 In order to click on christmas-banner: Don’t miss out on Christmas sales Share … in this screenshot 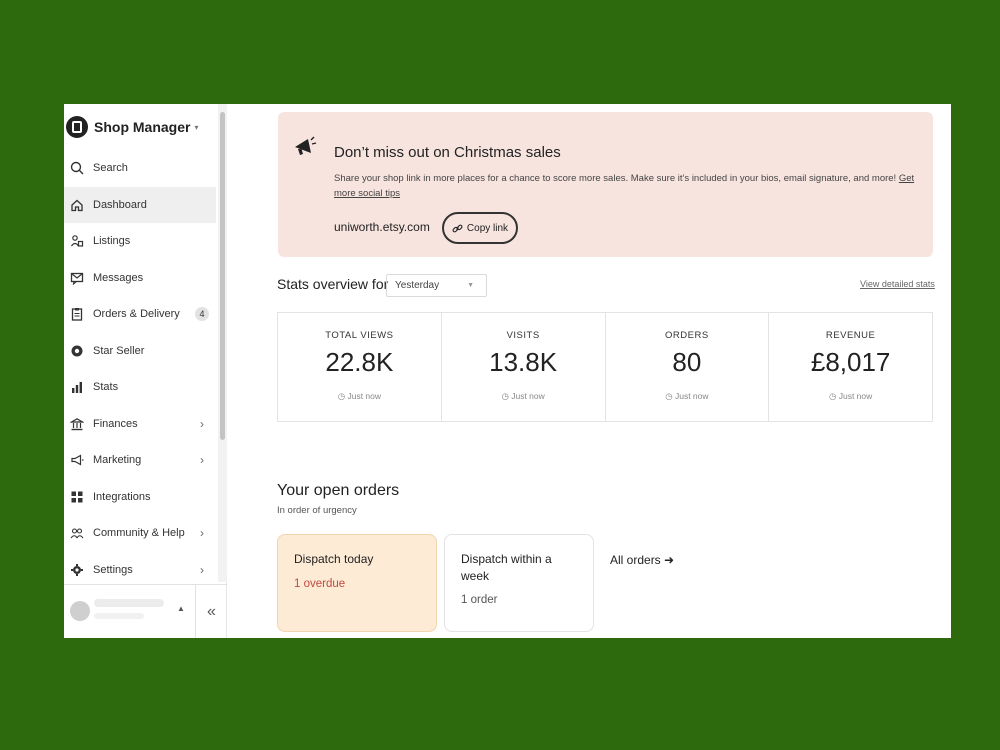, I will do `click(605, 184)`.